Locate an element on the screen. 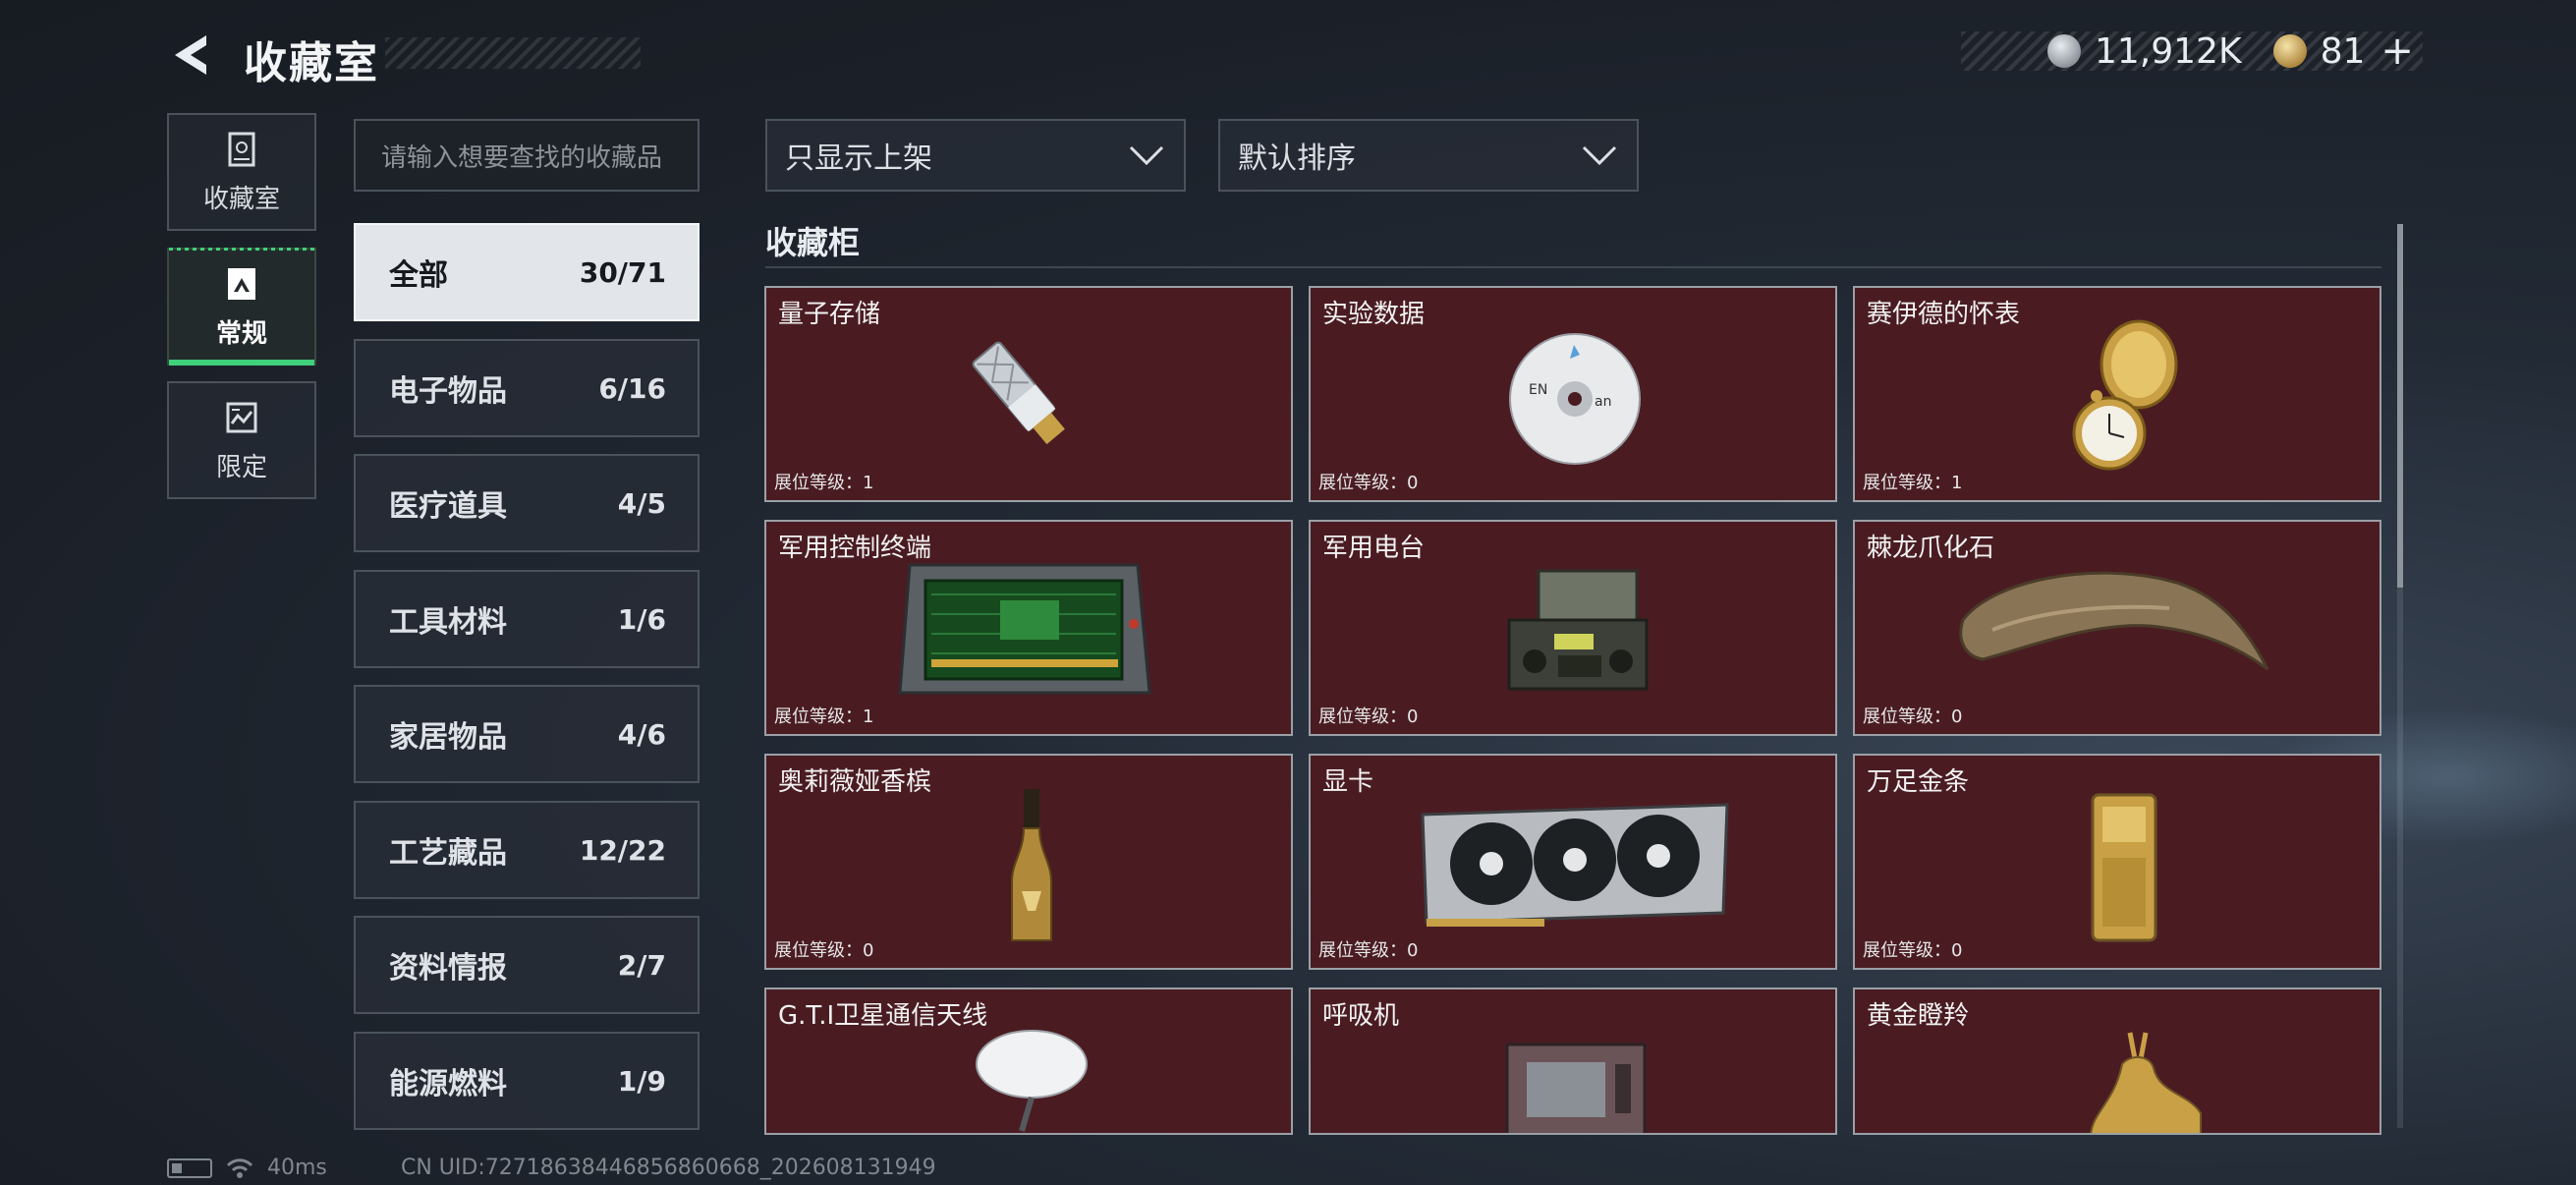  nav-label: 收藏室 is located at coordinates (241, 199).